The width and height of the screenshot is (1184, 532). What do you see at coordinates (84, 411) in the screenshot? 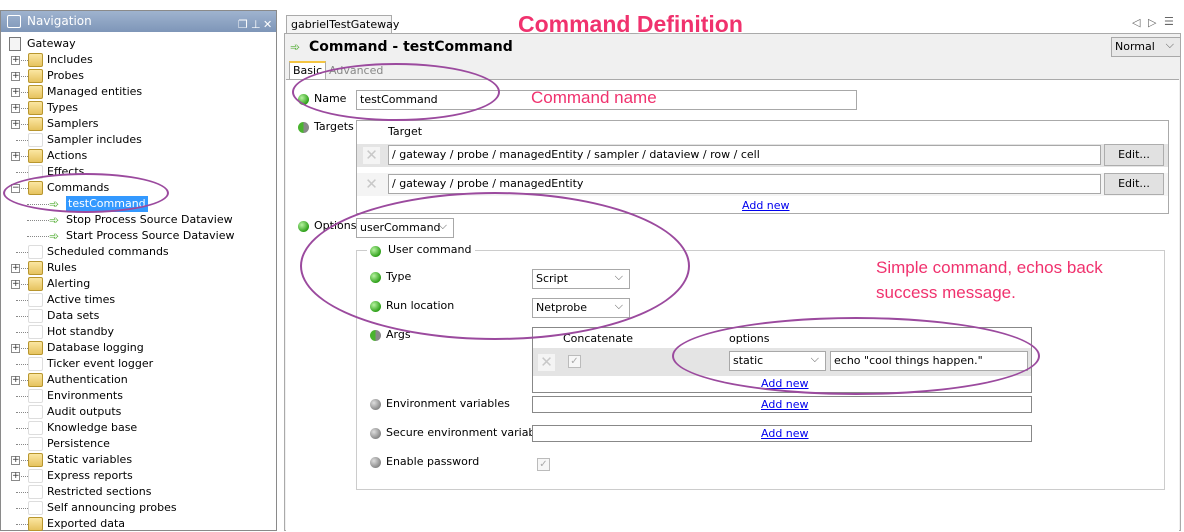
I see `tree-label: Audit outputs` at bounding box center [84, 411].